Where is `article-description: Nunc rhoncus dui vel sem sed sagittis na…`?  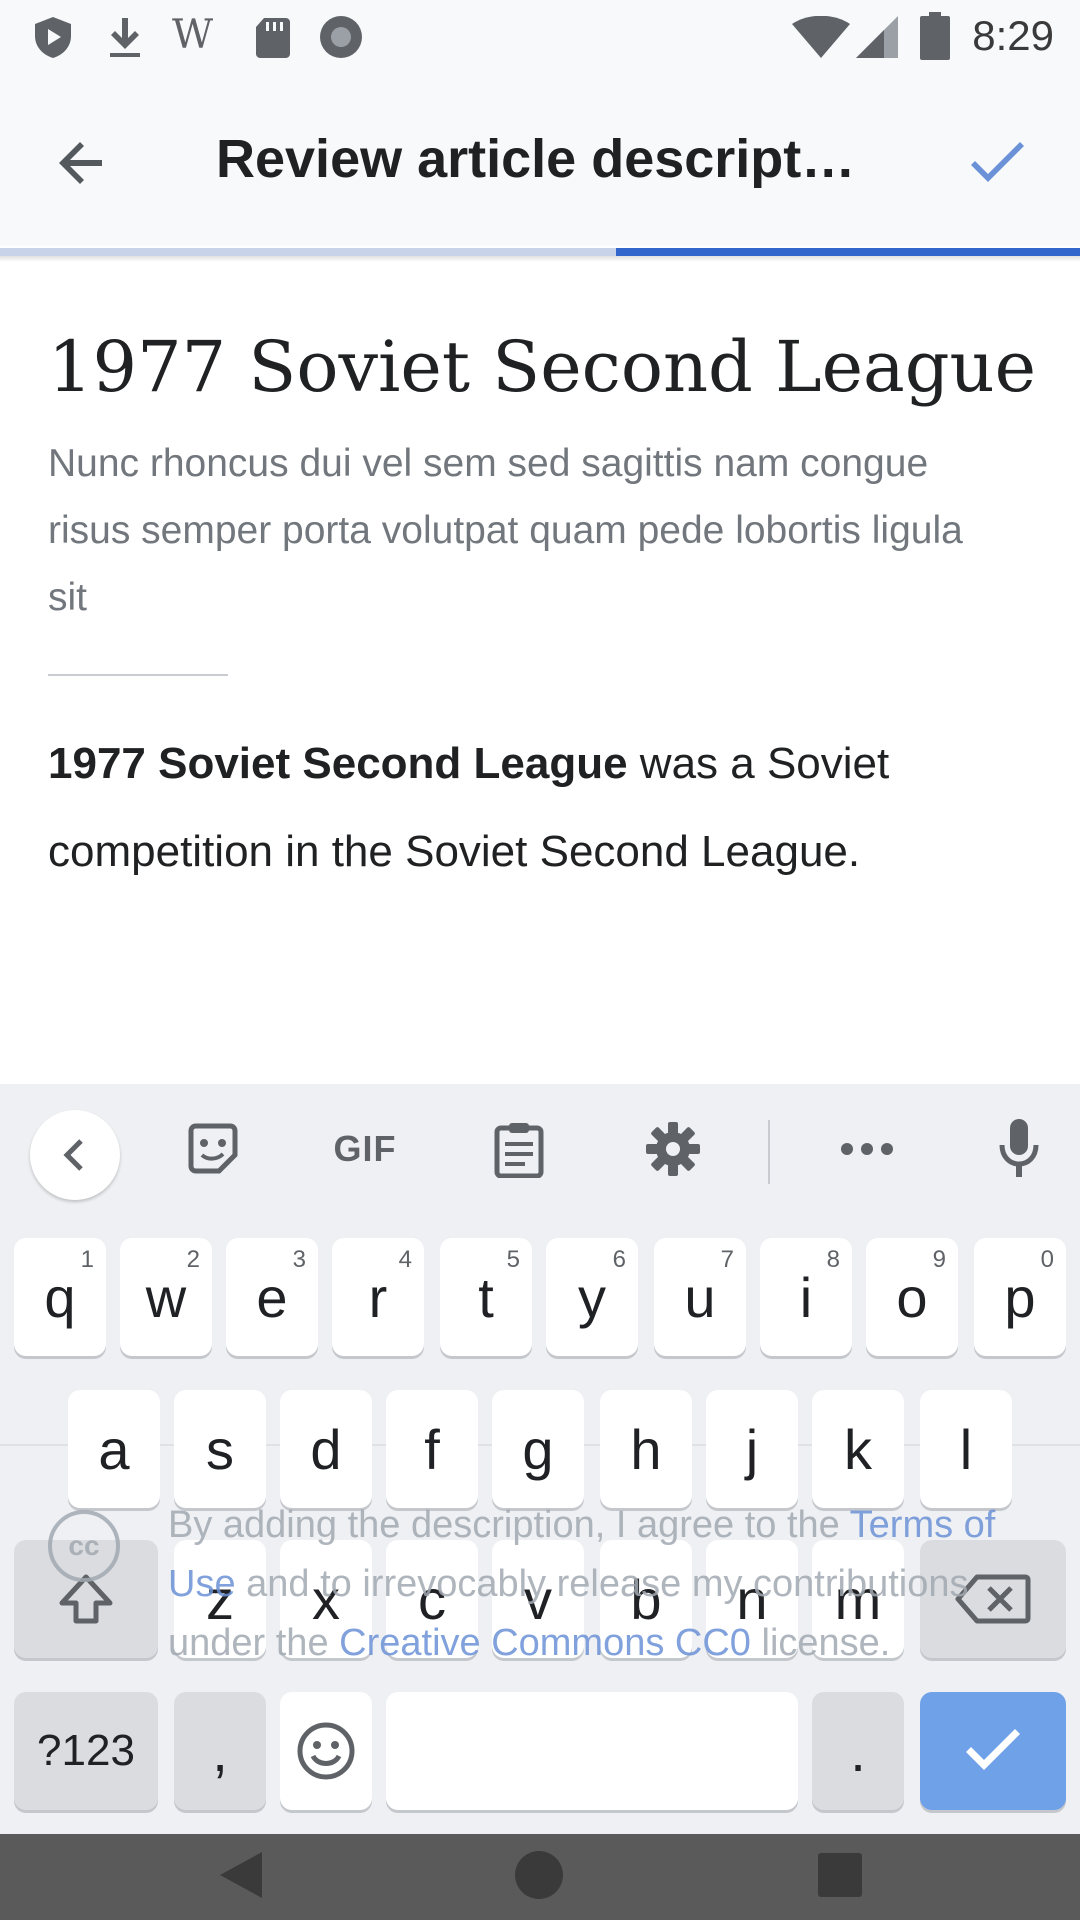
article-description: Nunc rhoncus dui vel sem sed sagittis na… is located at coordinates (505, 530).